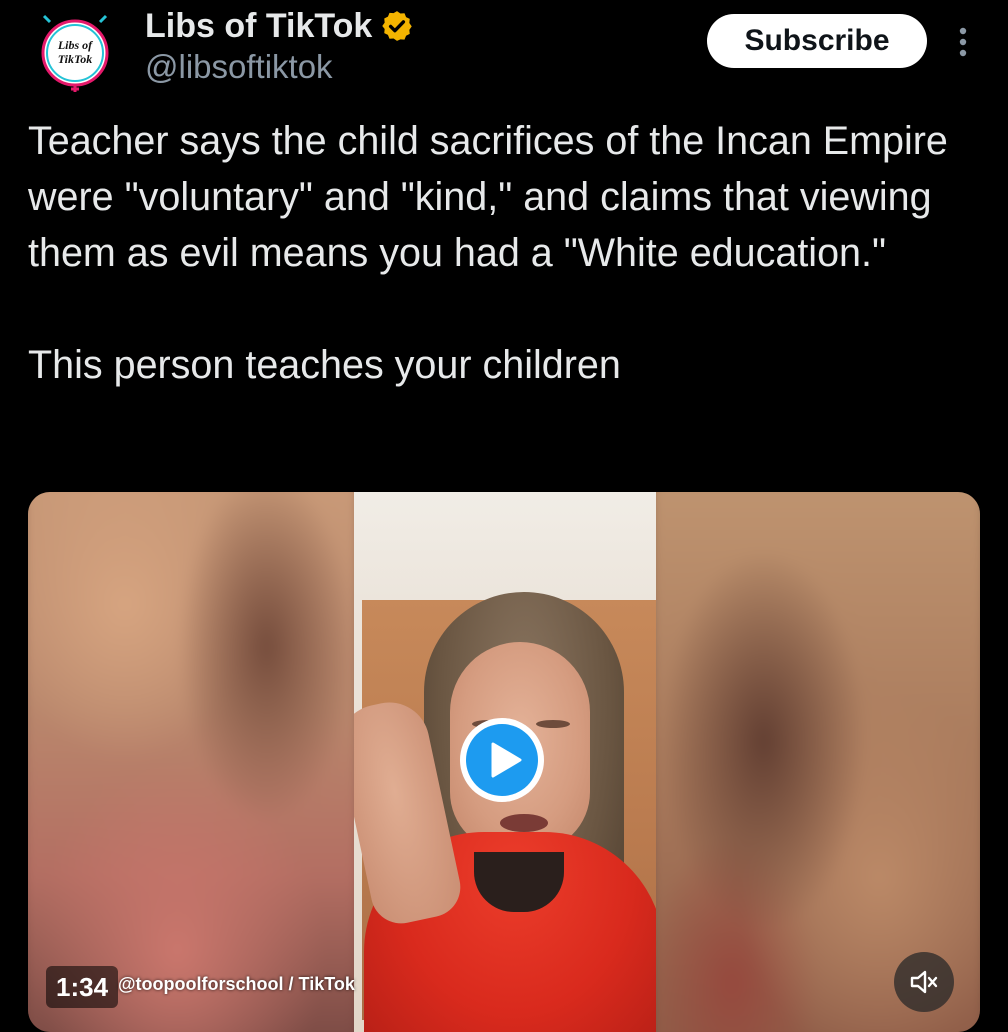 The width and height of the screenshot is (1008, 1032). What do you see at coordinates (963, 42) in the screenshot?
I see `more-vertical-icon` at bounding box center [963, 42].